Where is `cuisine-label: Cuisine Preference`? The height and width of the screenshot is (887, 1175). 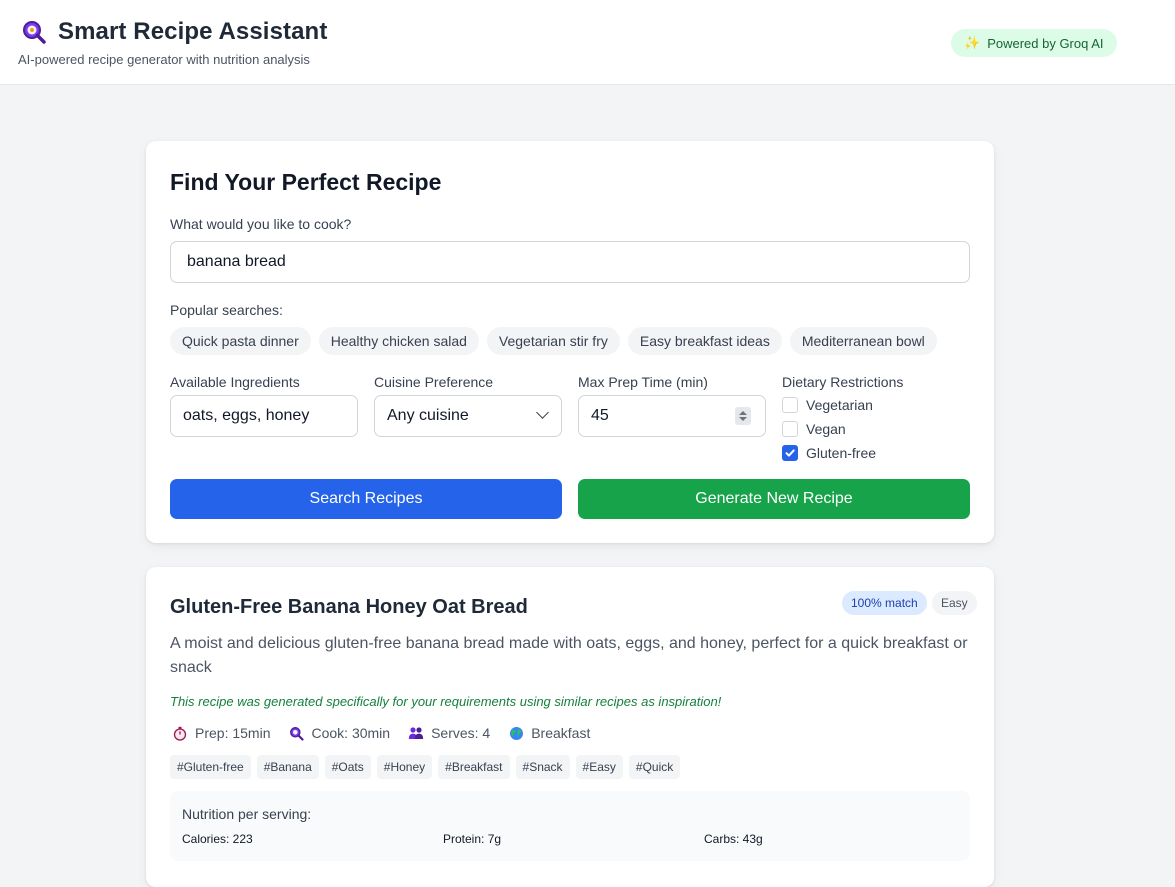
cuisine-label: Cuisine Preference is located at coordinates (434, 382).